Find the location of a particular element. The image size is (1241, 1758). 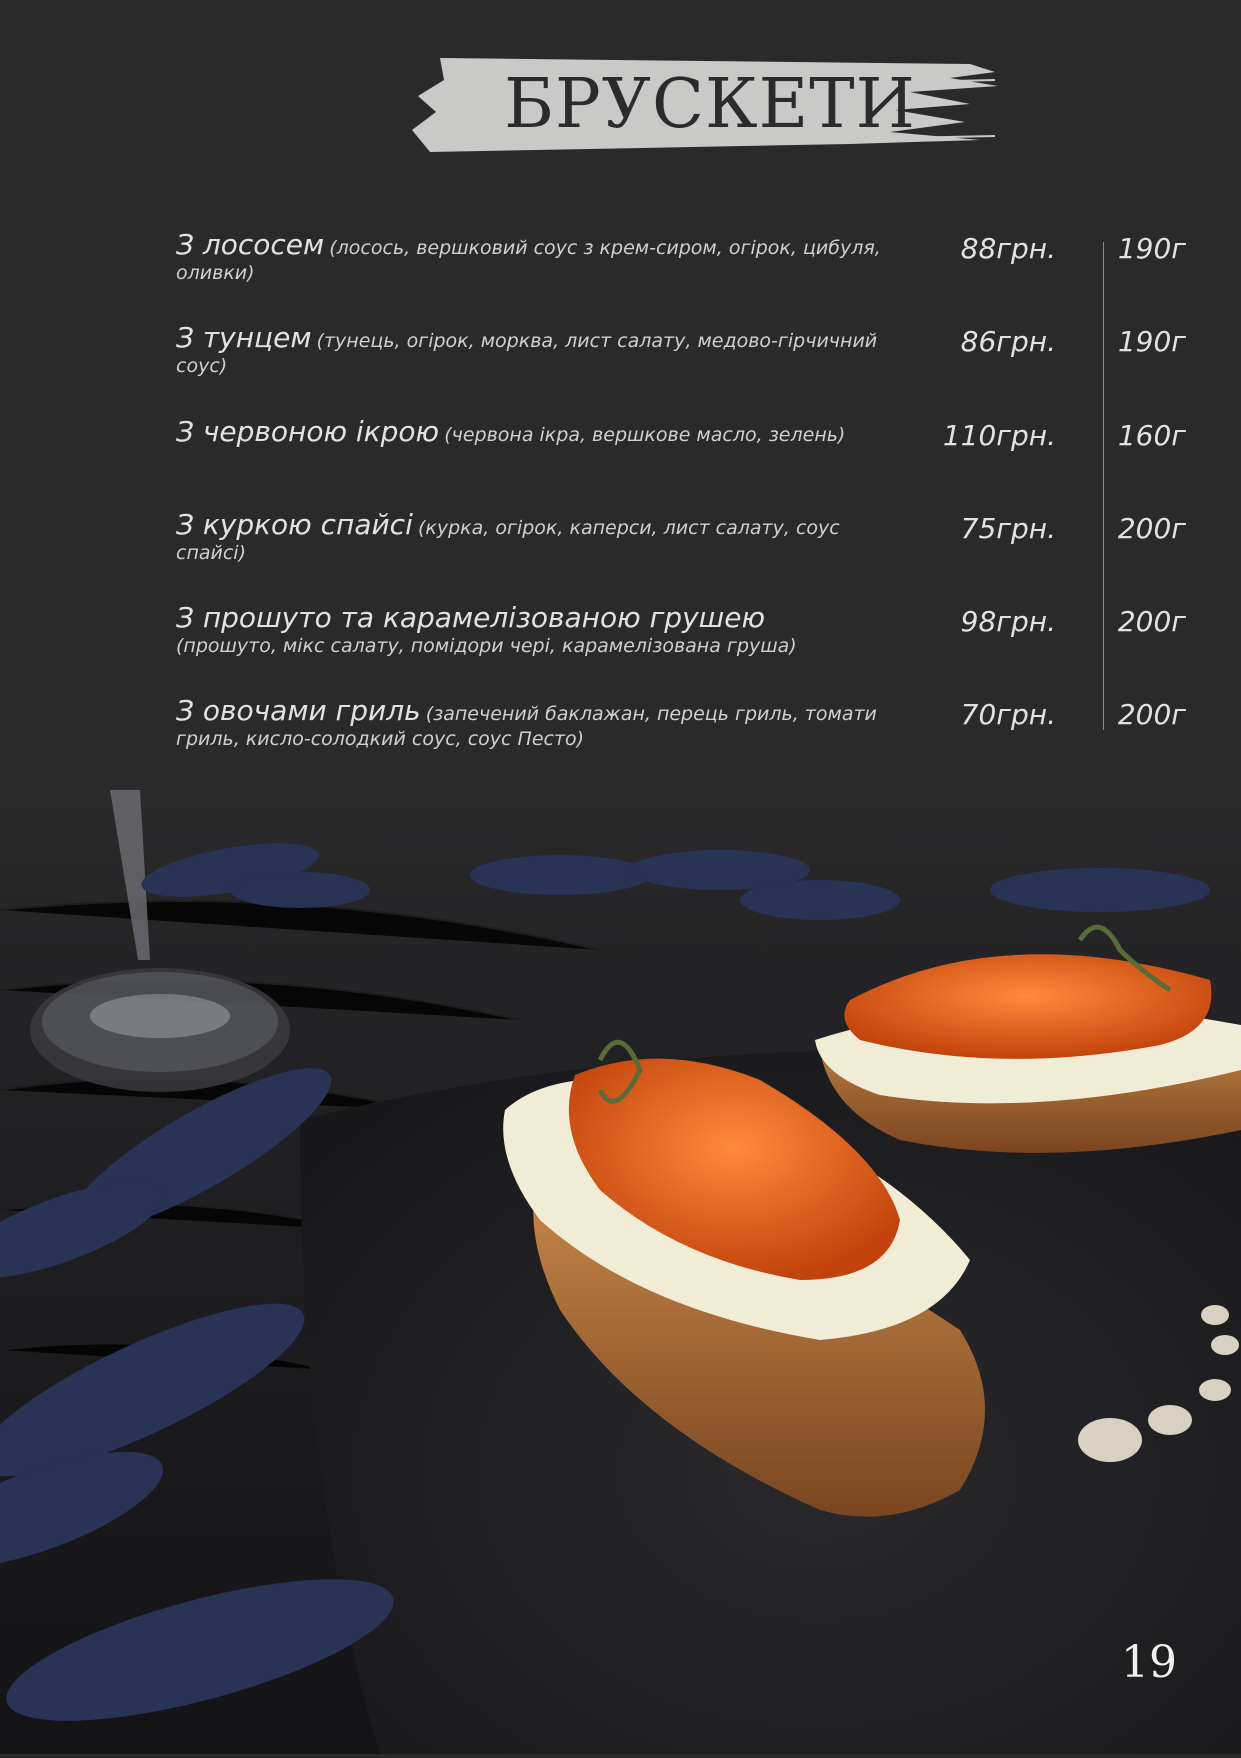

item-price: 110грн. is located at coordinates (999, 435).